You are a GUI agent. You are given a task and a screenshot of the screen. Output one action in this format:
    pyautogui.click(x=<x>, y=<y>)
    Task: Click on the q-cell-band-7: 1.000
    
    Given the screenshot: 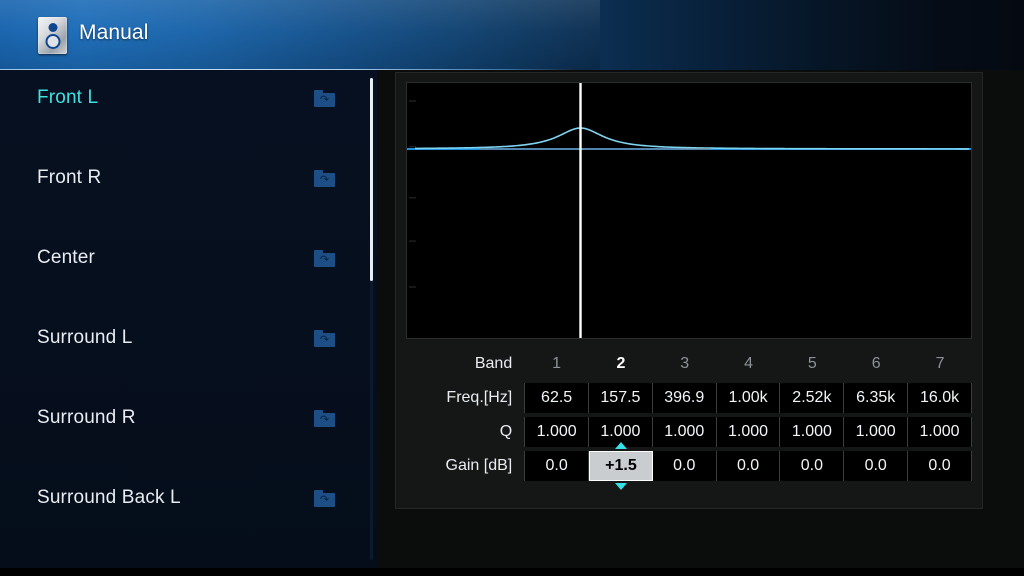 What is the action you would take?
    pyautogui.click(x=940, y=432)
    